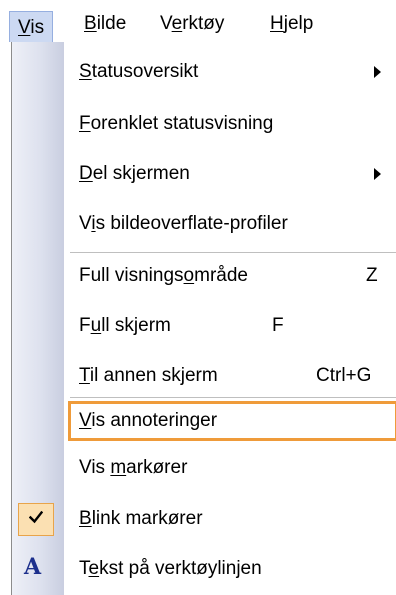  I want to click on menu-item-vis-bildeoverflate-profiler: Vis bildeoverflate-profiler, so click(204, 224).